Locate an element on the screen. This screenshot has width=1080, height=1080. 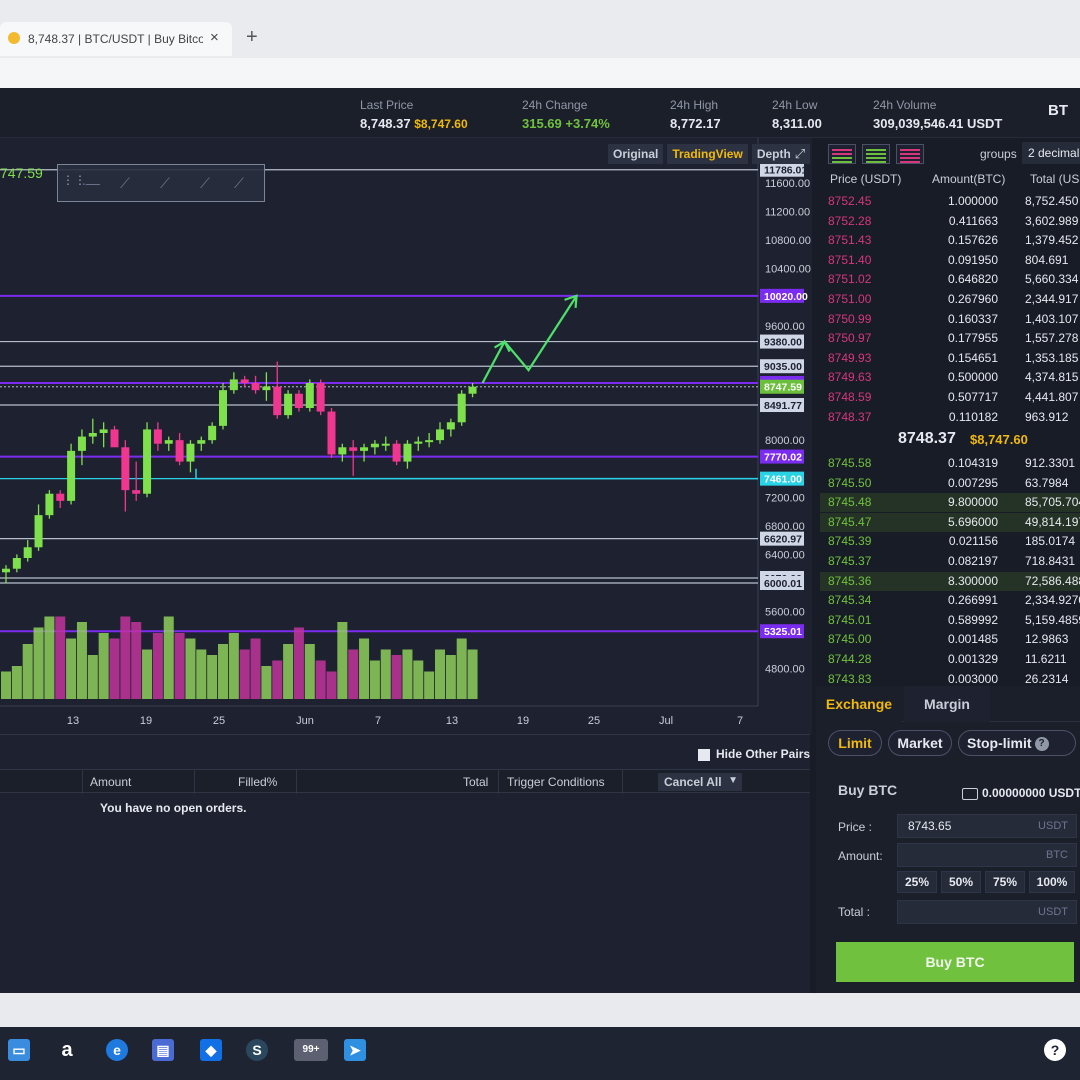
extended-line-tool-icon: ⟋ is located at coordinates (245, 183).